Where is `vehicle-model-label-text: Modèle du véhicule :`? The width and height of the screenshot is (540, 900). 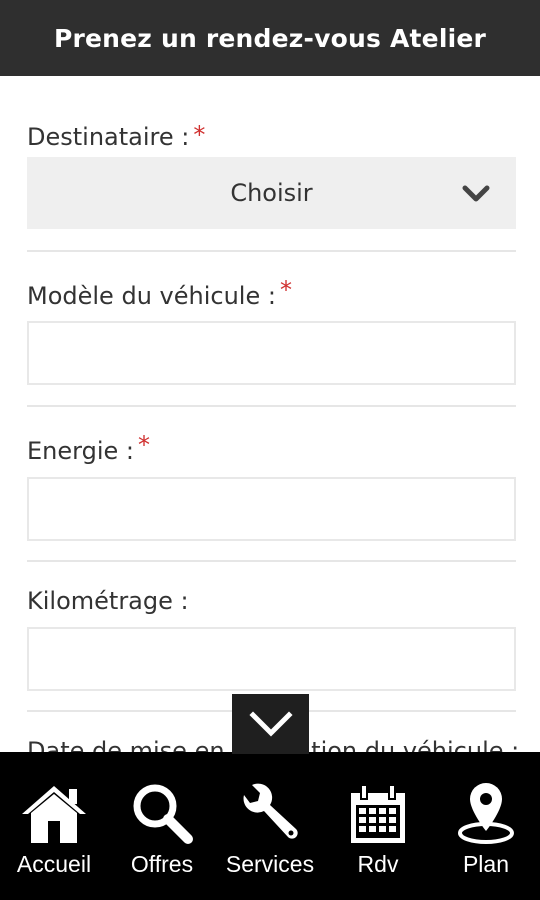 vehicle-model-label-text: Modèle du véhicule : is located at coordinates (151, 296).